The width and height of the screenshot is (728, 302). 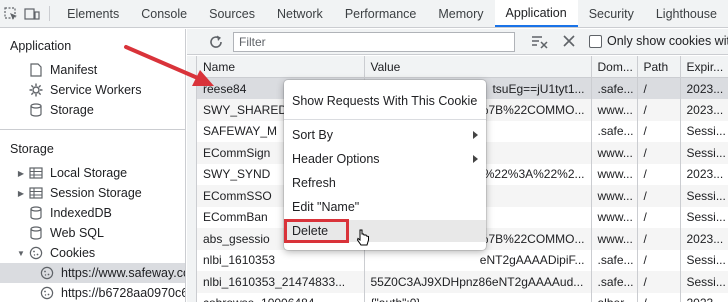 I want to click on sidebar-item-indexeddb: IndexedDB, so click(x=92, y=213).